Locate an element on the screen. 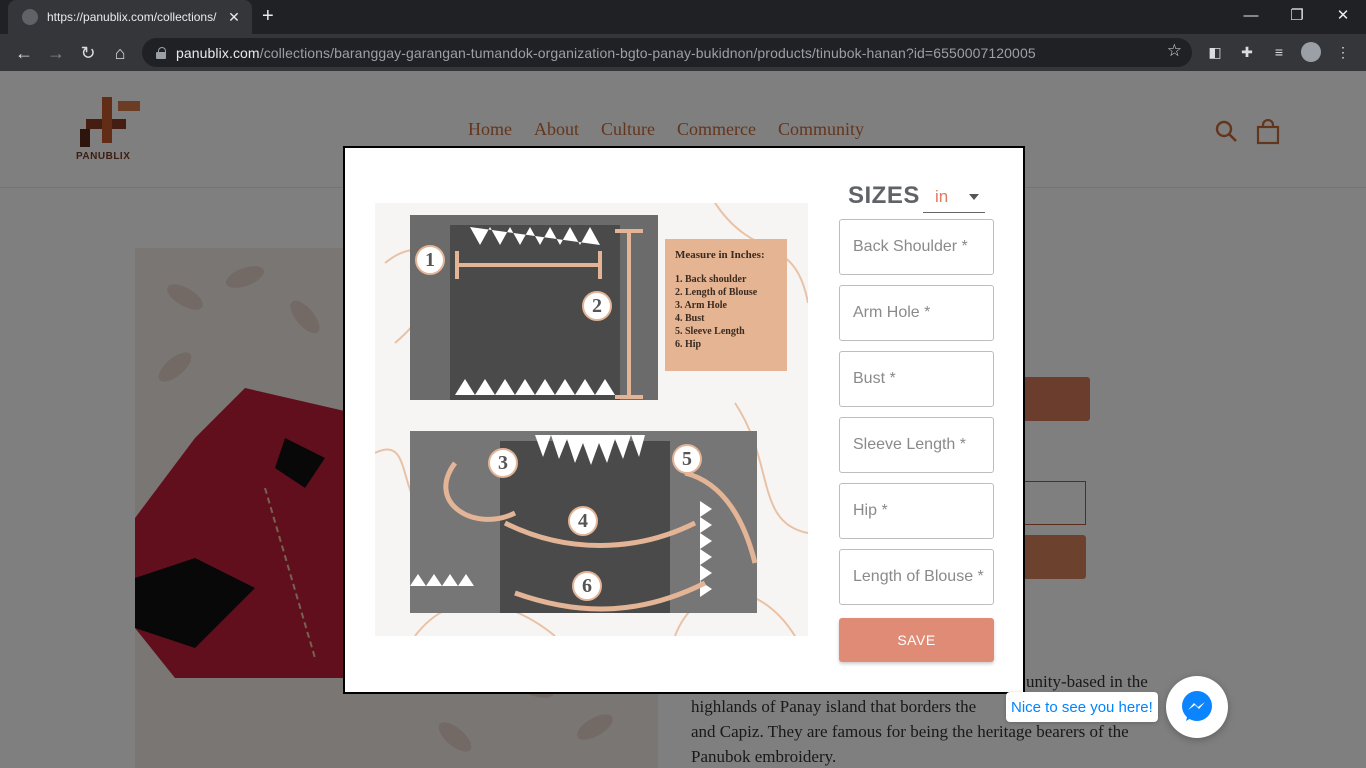 This screenshot has height=768, width=1366. star-icon: ☆ is located at coordinates (1174, 51).